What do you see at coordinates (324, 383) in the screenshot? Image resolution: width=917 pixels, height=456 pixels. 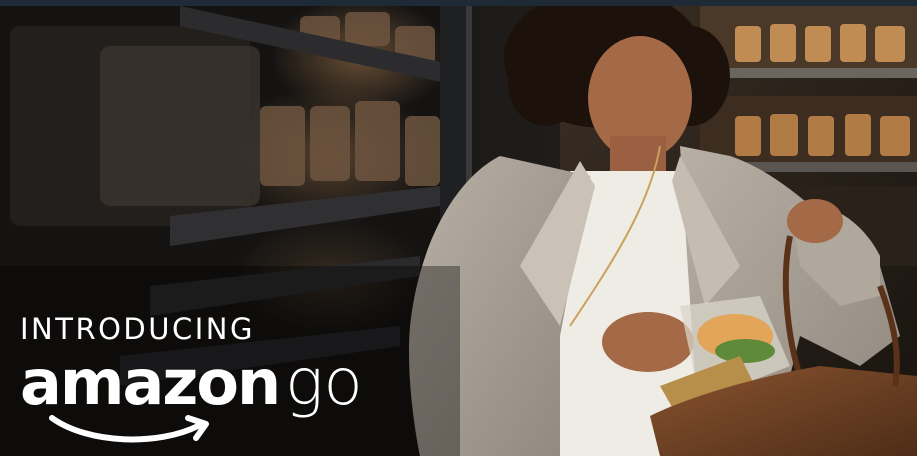 I see `logo-word-go: go` at bounding box center [324, 383].